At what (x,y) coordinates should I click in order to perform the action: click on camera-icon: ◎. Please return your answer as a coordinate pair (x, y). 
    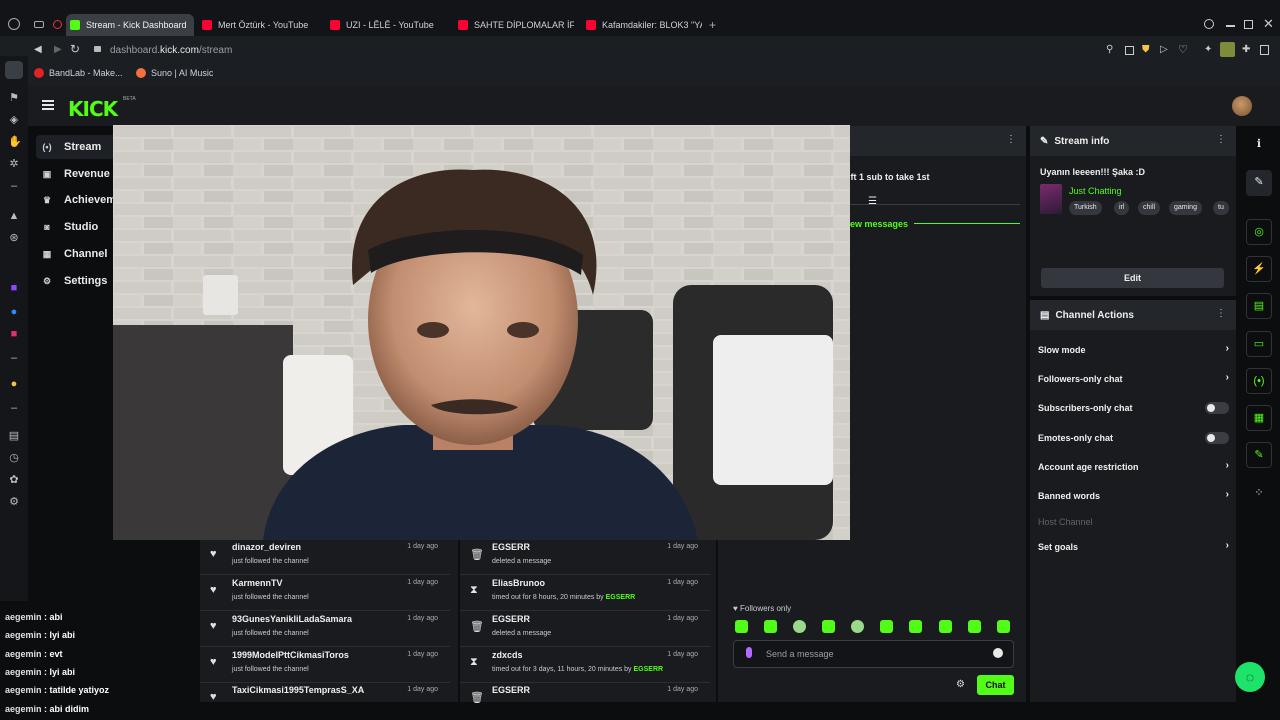
    Looking at the image, I should click on (1259, 232).